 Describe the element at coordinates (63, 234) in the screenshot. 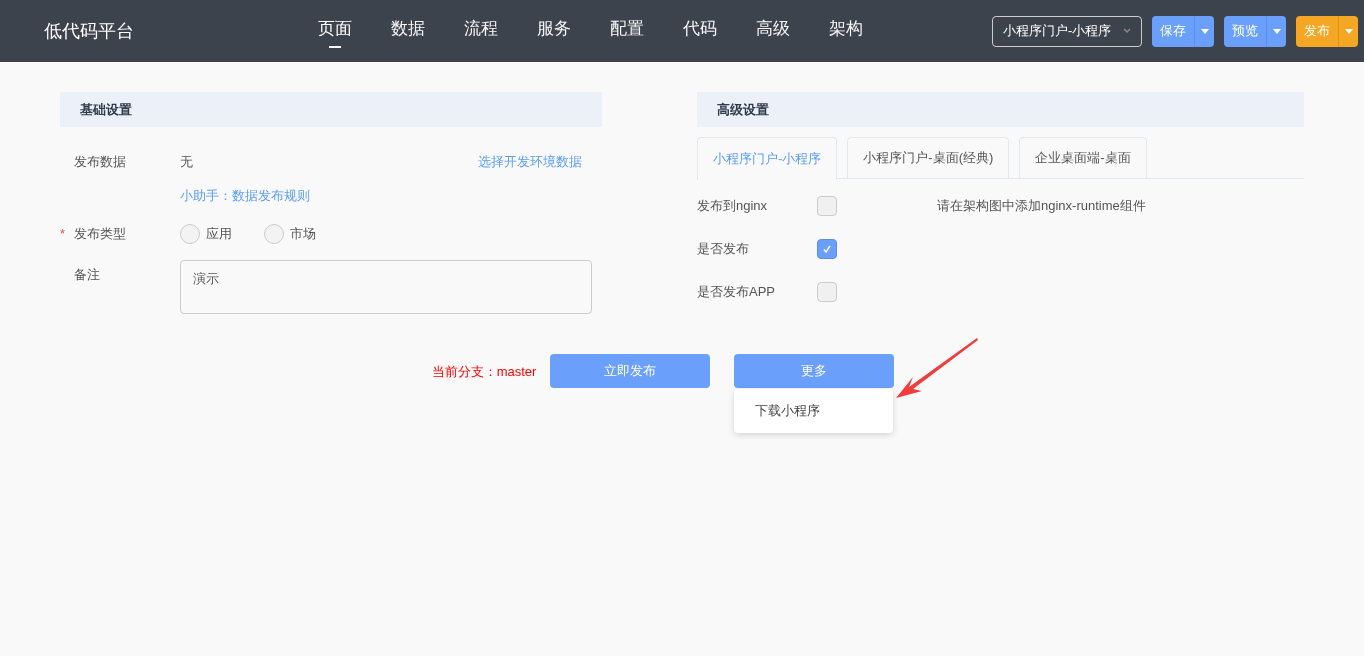

I see `required-mark: *` at that location.